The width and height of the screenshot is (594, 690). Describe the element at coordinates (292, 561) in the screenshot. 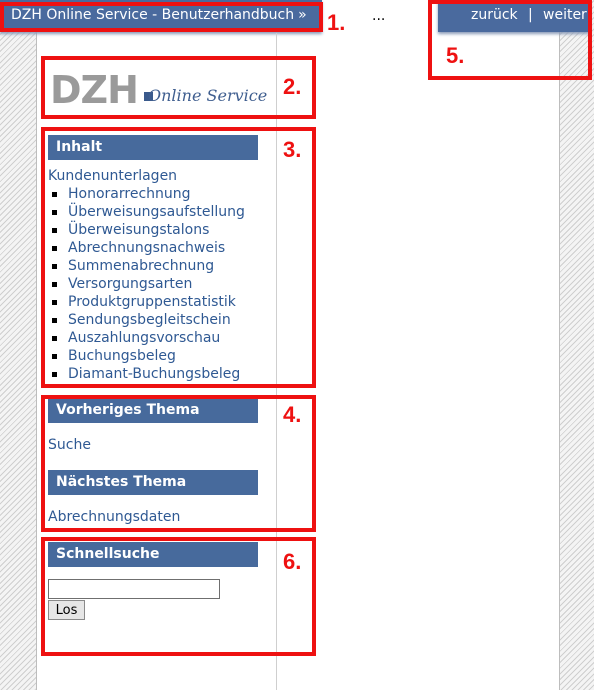

I see `callout-number-6: 6.` at that location.